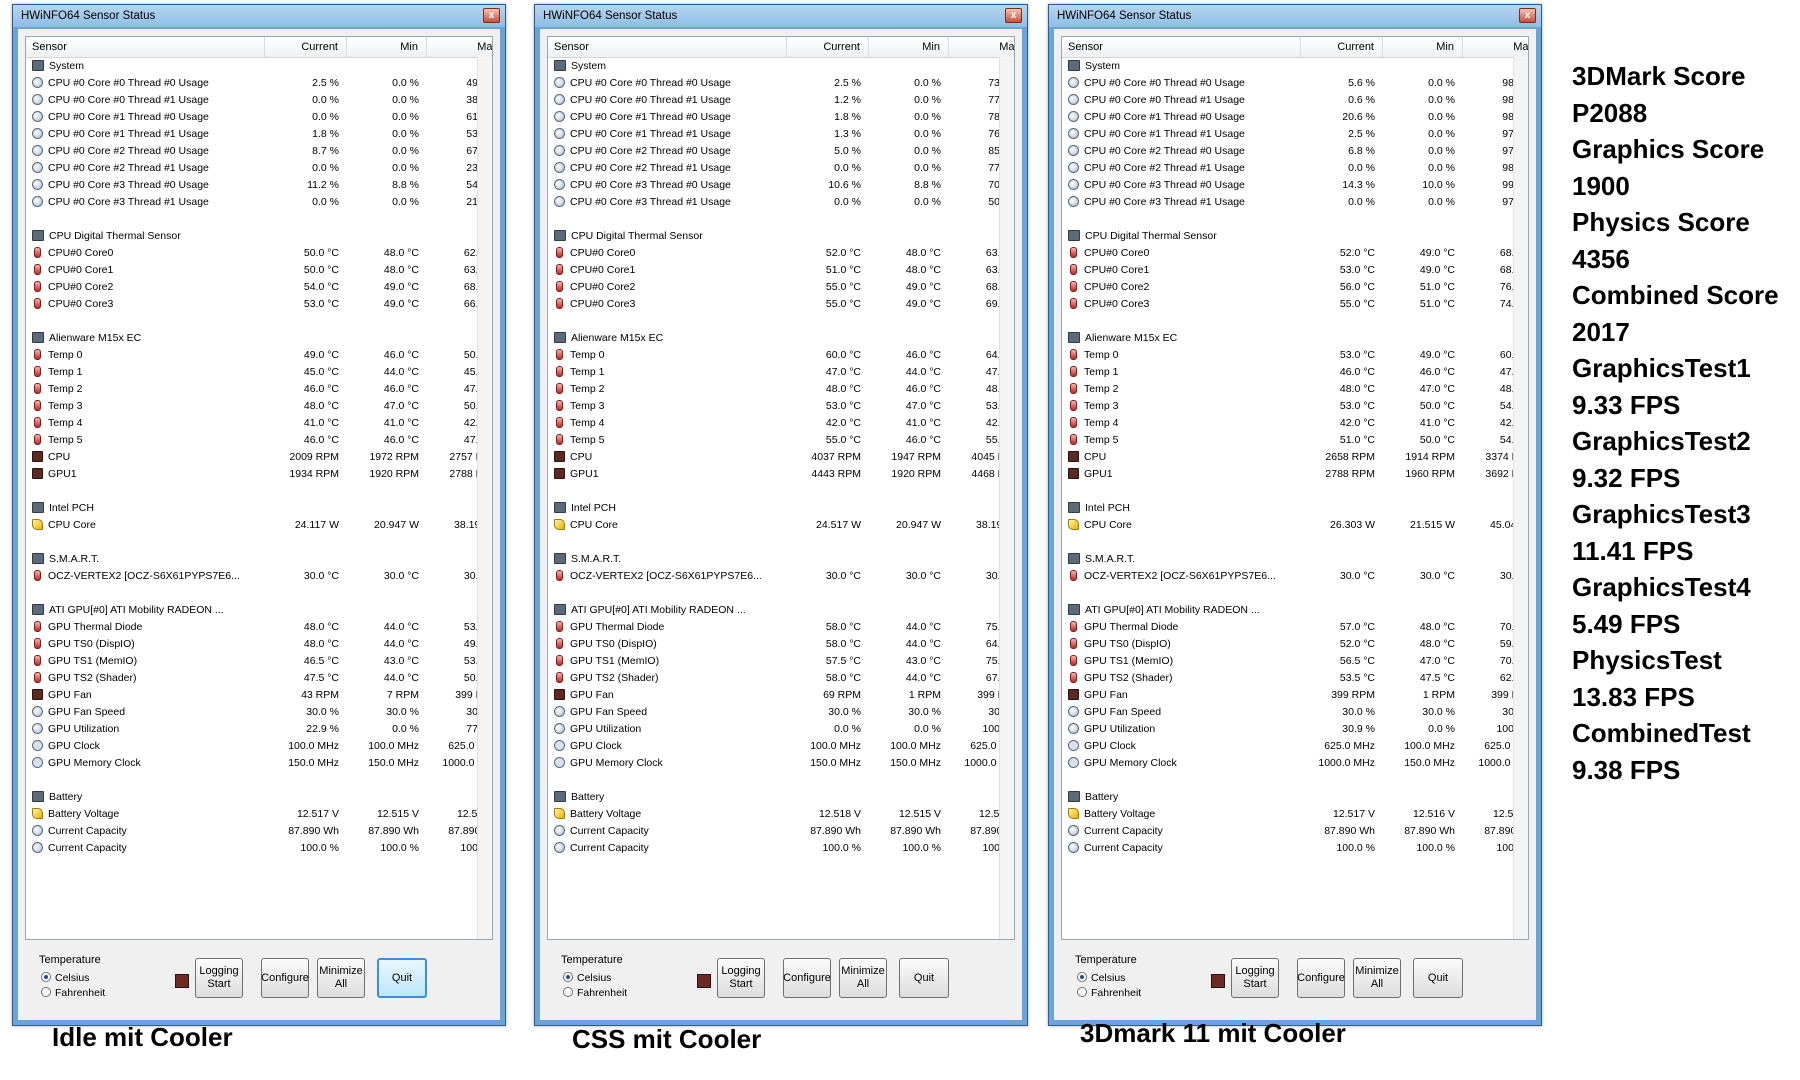  What do you see at coordinates (1295, 457) in the screenshot?
I see `sensor-row: CPU 2658 RPM 1914 RPM 3374 RPM` at bounding box center [1295, 457].